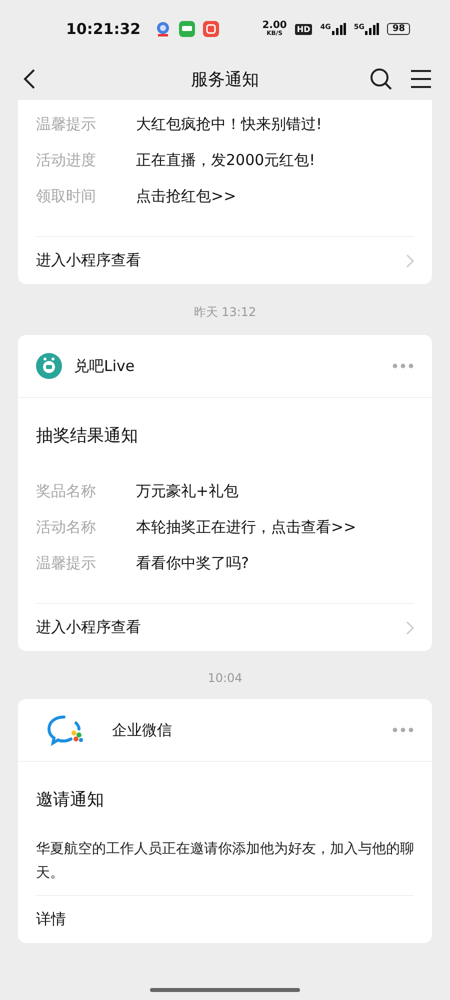 Image resolution: width=450 pixels, height=1000 pixels. Describe the element at coordinates (192, 563) in the screenshot. I see `field-value: 看看你中奖了吗?` at that location.